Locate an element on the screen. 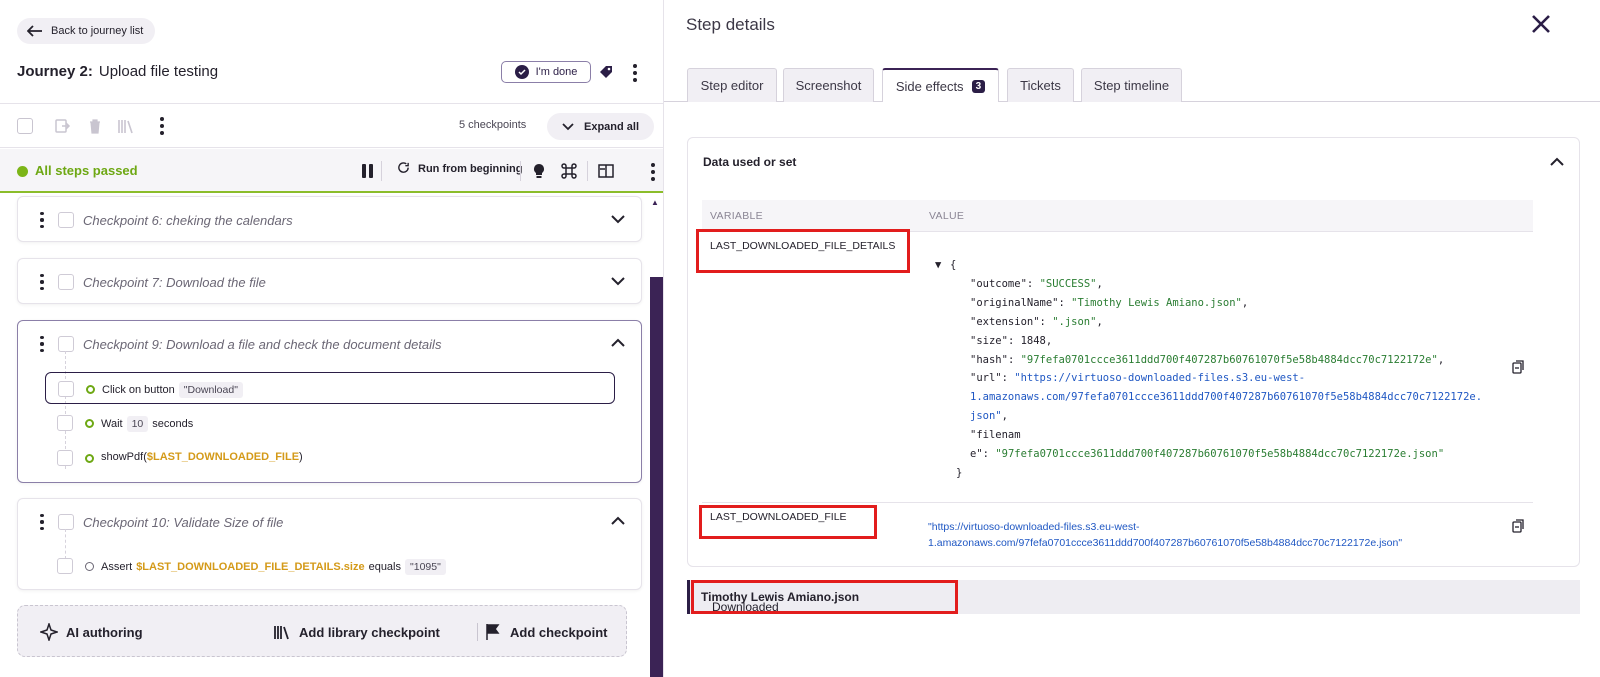 This screenshot has height=677, width=1600. expand-all-label: Expand all is located at coordinates (611, 126).